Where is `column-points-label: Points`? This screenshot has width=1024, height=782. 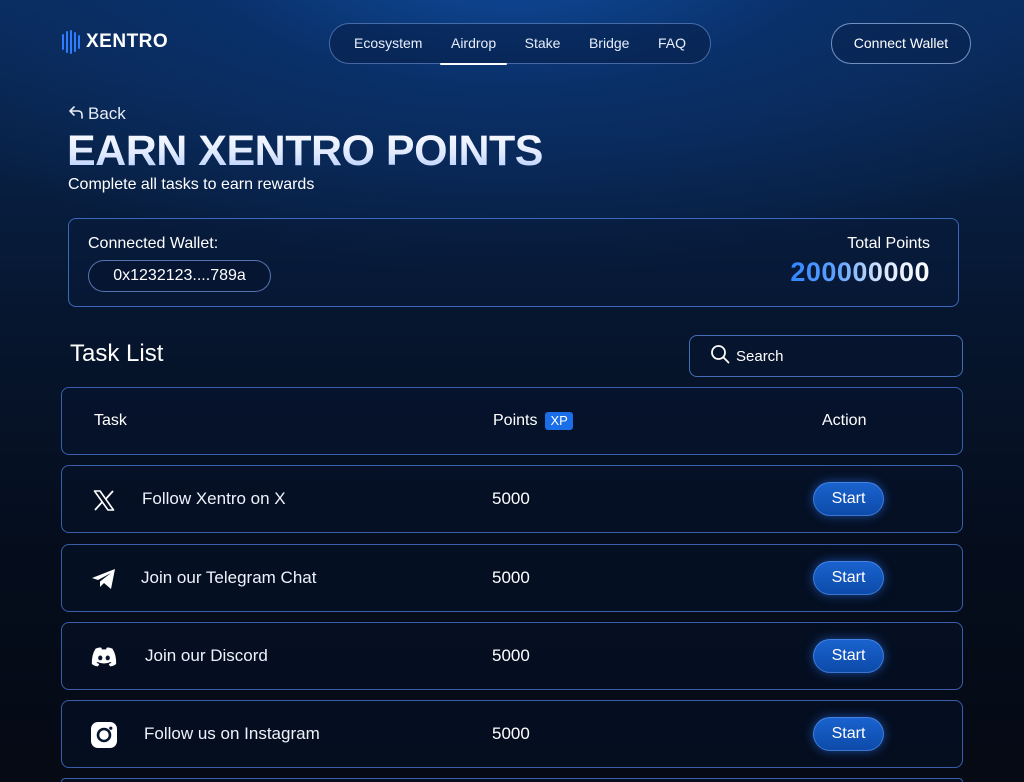
column-points-label: Points is located at coordinates (515, 420).